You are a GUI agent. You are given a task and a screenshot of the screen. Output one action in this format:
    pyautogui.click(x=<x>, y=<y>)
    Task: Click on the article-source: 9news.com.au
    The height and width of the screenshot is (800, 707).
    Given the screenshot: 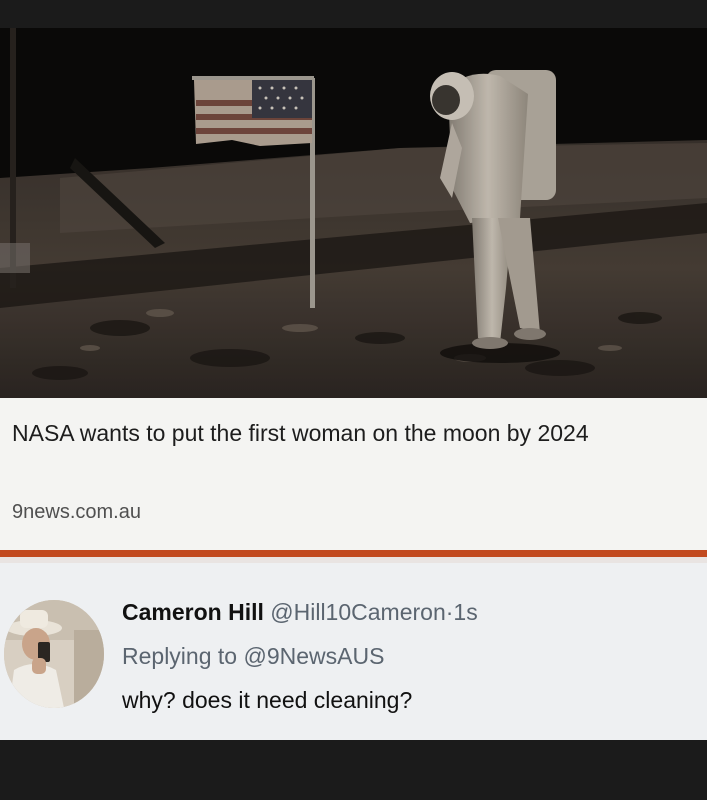 What is the action you would take?
    pyautogui.click(x=76, y=512)
    